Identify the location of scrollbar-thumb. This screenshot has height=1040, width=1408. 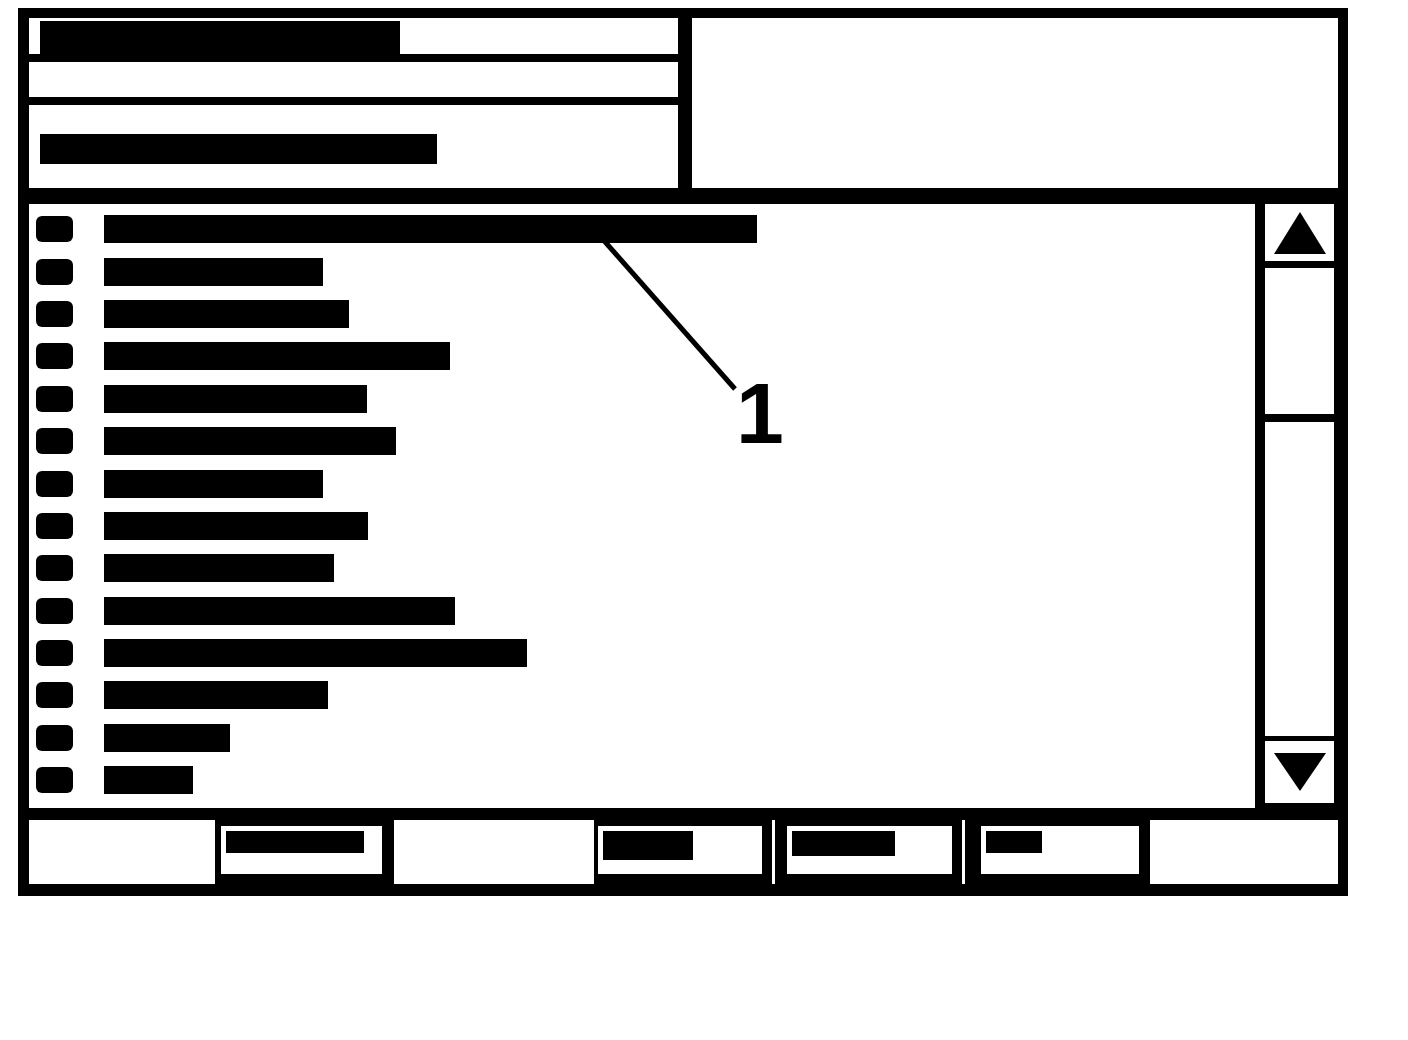
(1299, 579).